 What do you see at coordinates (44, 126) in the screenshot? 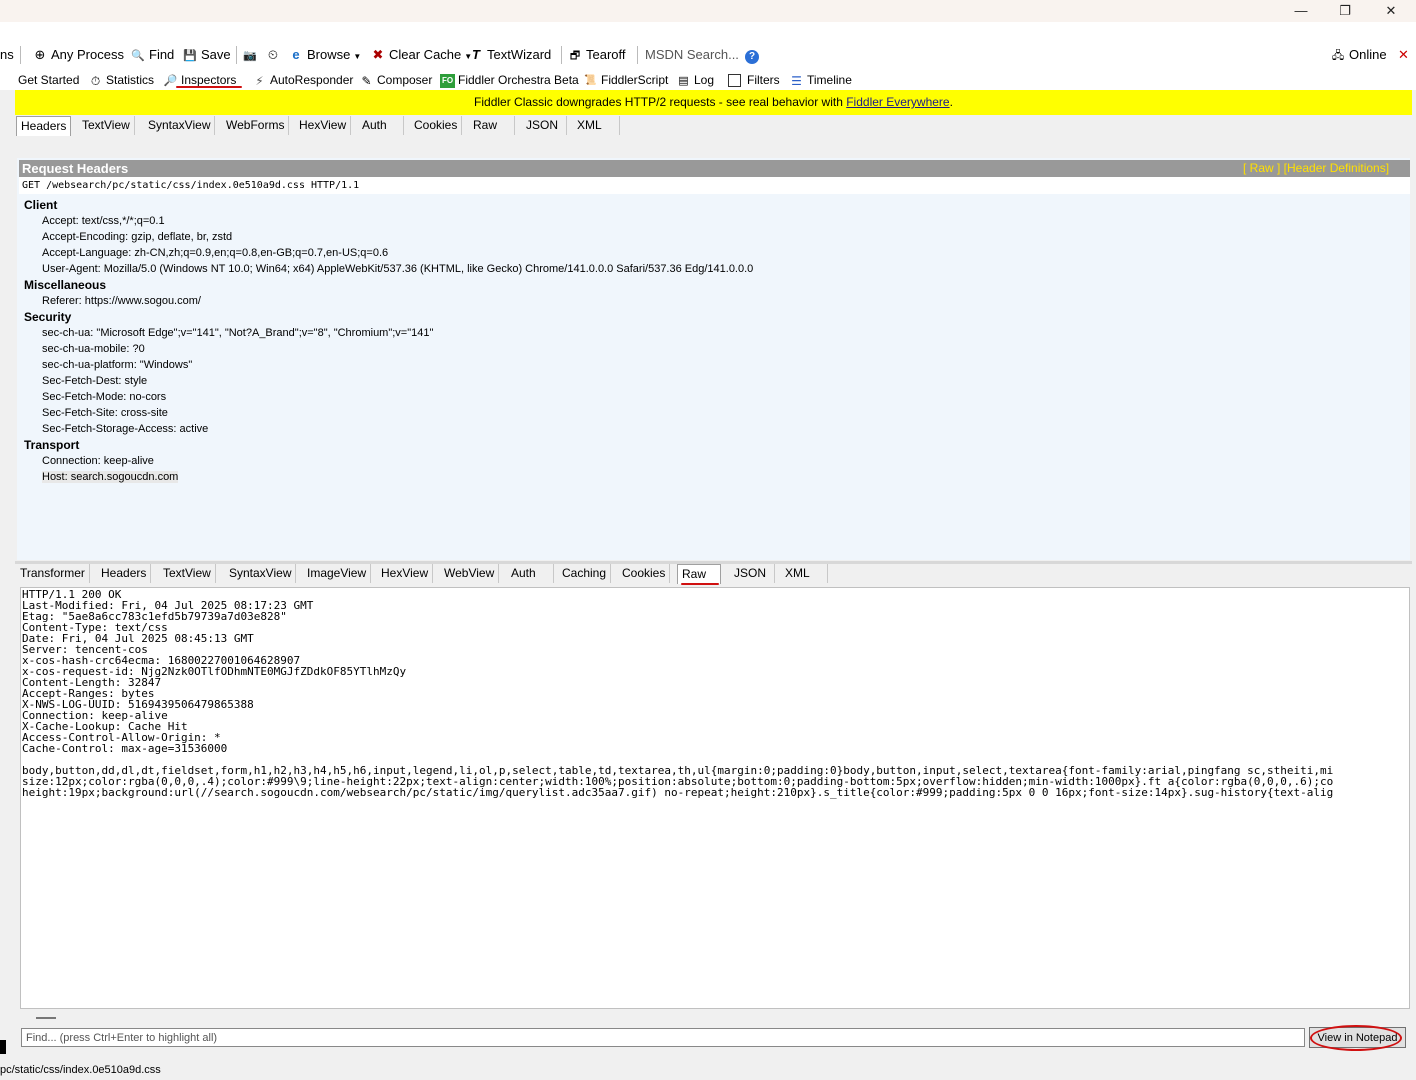
I see `req-tab-headers: Headers` at bounding box center [44, 126].